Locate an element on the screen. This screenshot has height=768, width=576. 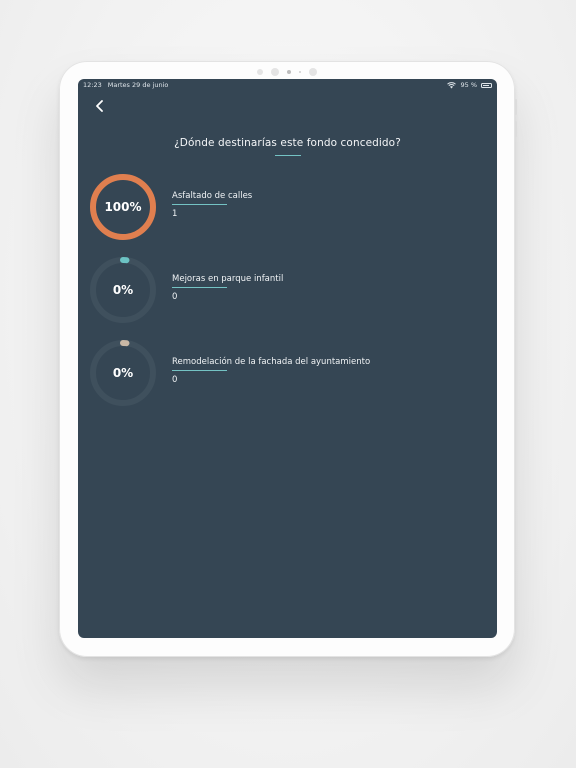
battery-percentage: 95 % is located at coordinates (468, 85).